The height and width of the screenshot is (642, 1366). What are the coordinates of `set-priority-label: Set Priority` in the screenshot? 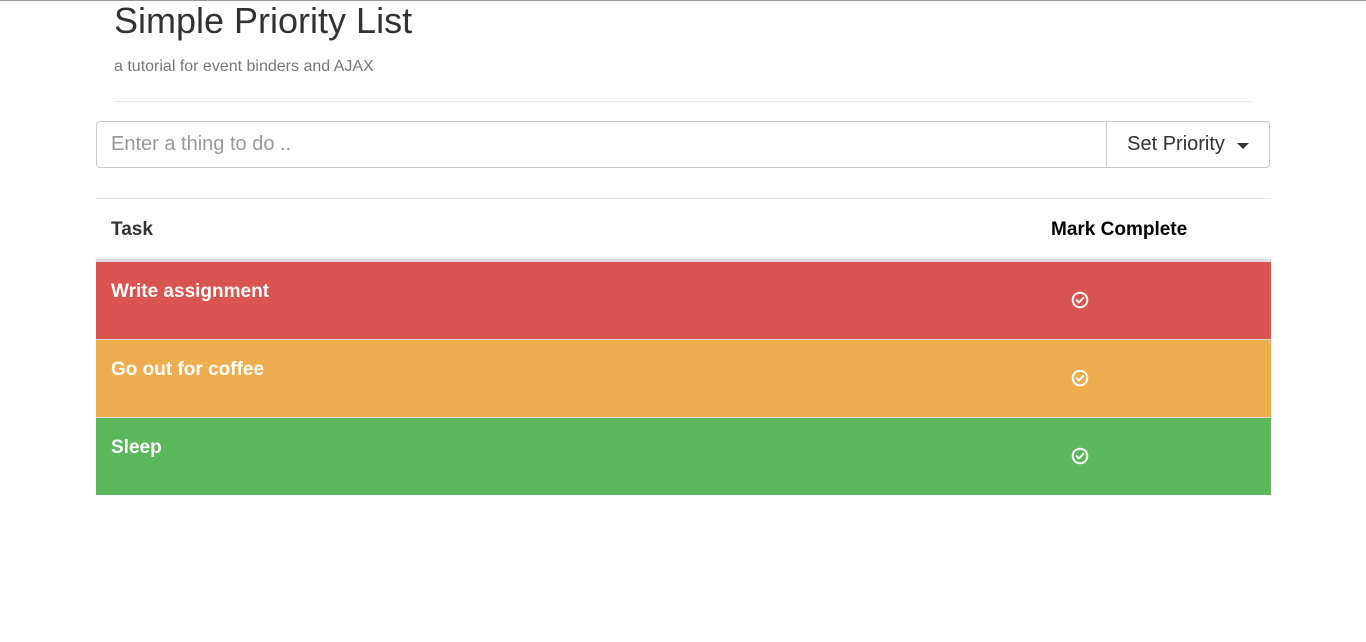 It's located at (1176, 144).